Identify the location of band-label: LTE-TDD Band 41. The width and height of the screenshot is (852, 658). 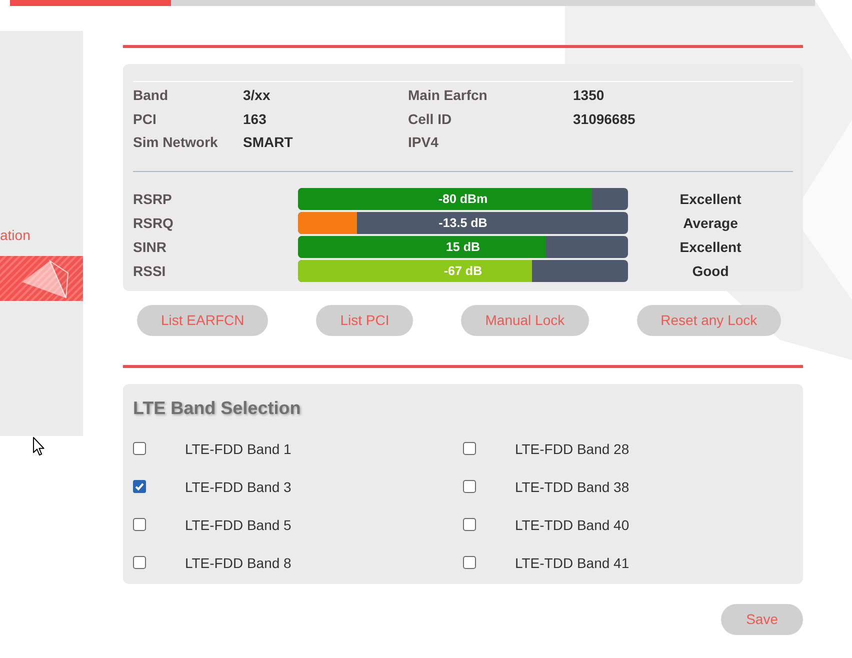
(572, 562).